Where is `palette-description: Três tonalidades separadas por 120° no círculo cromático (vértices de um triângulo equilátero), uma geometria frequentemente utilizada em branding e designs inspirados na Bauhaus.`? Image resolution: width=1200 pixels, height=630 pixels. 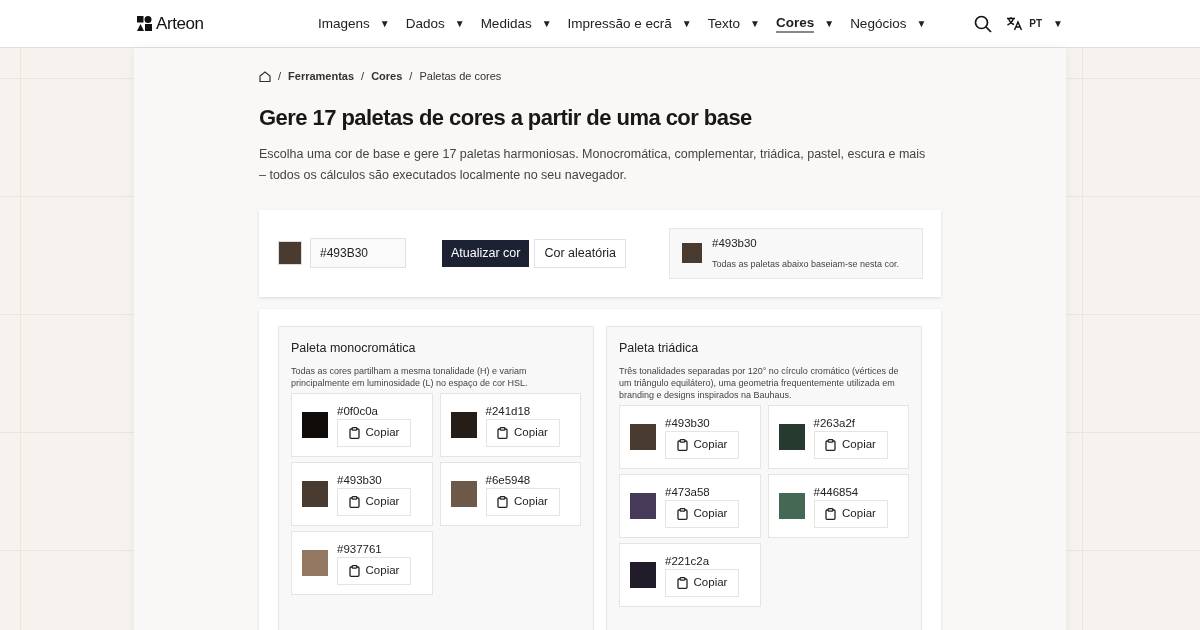
palette-description: Três tonalidades separadas por 120° no círculo cromático (vértices de um triângulo equilátero), uma geometria frequentemente utilizada em branding e designs inspirados na Bauhaus. is located at coordinates (759, 383).